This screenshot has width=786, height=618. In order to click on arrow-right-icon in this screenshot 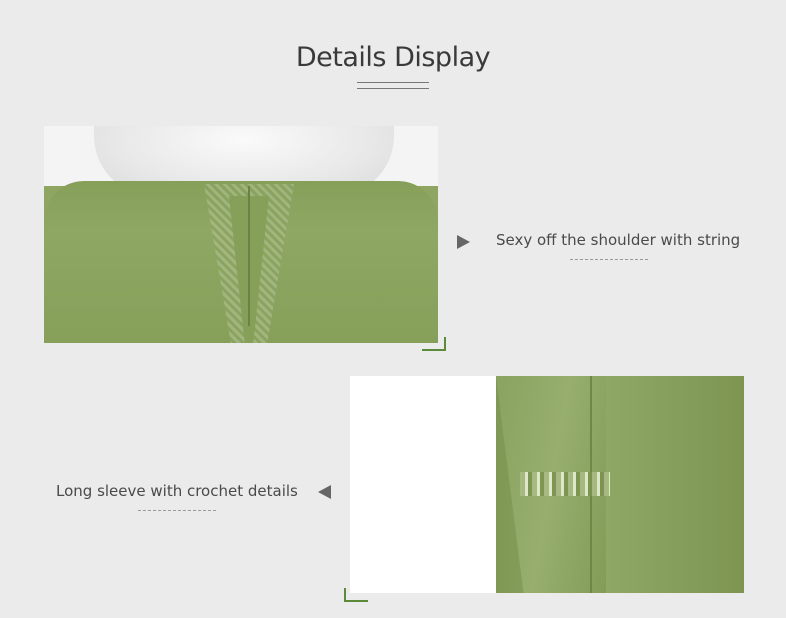, I will do `click(463, 242)`.